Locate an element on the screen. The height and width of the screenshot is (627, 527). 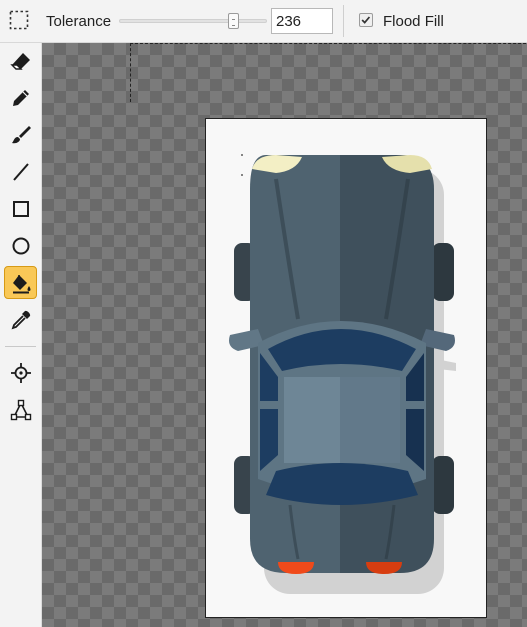
pencil-icon is located at coordinates (20, 97).